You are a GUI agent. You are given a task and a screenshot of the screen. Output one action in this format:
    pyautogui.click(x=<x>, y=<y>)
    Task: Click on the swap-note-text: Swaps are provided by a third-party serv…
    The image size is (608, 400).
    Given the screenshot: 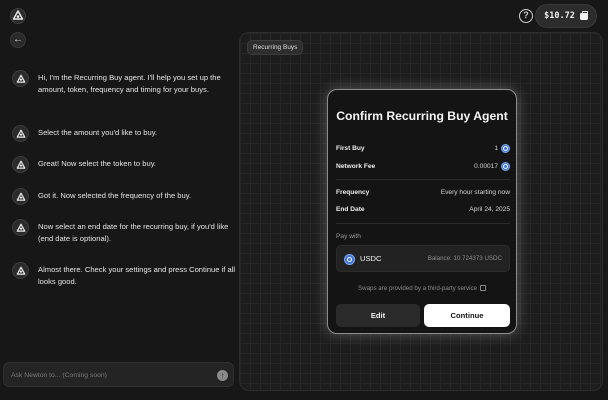 What is the action you would take?
    pyautogui.click(x=417, y=288)
    